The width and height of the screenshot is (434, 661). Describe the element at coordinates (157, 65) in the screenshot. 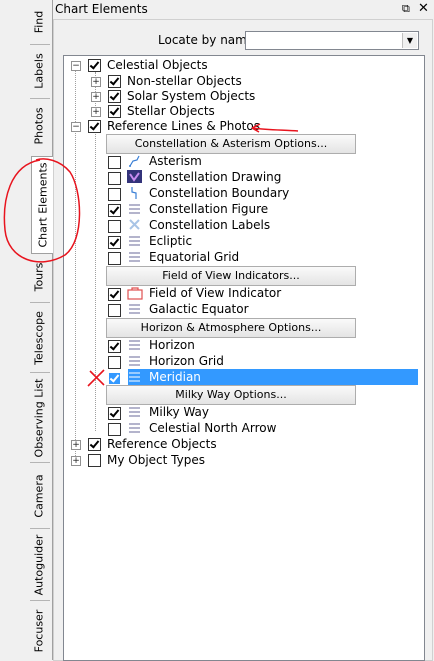

I see `celestial-objects-label: Celestial Objects` at that location.